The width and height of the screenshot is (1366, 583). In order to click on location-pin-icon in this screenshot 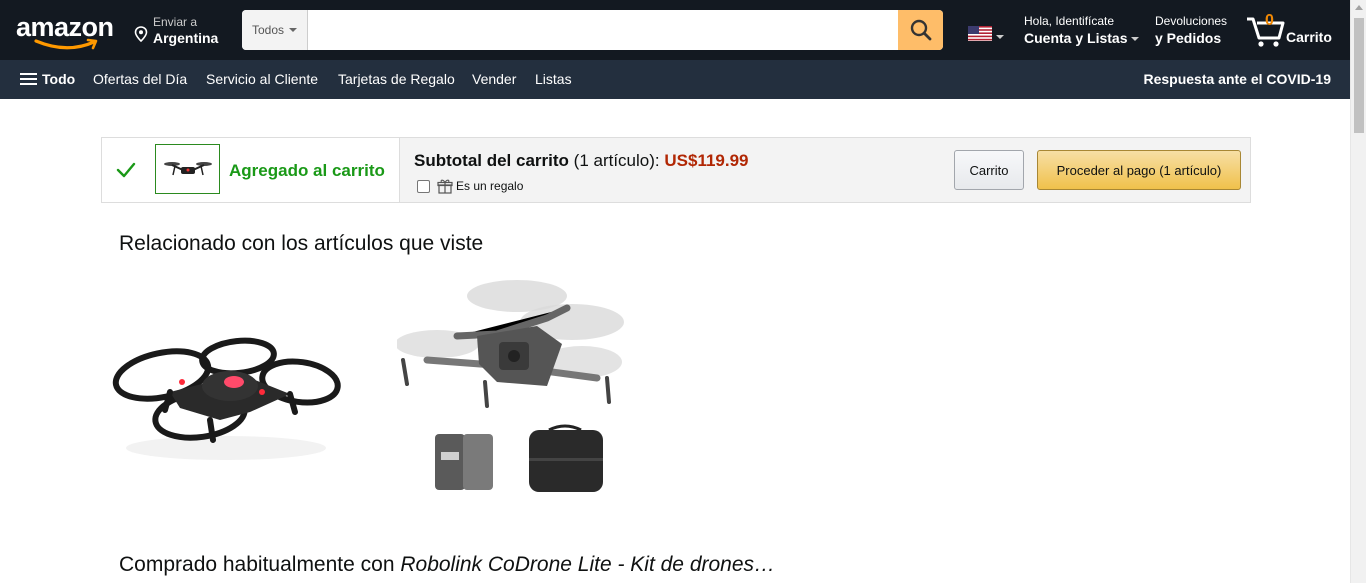, I will do `click(141, 34)`.